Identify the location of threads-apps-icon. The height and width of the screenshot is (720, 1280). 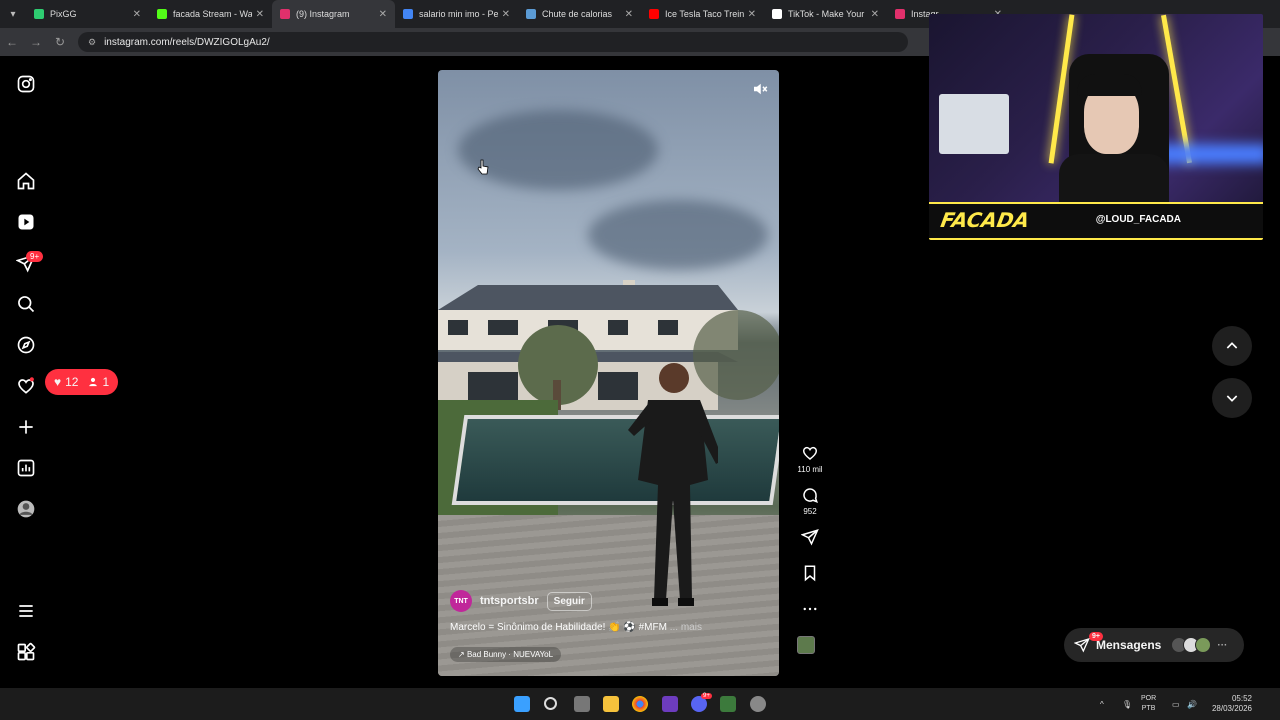
(26, 652).